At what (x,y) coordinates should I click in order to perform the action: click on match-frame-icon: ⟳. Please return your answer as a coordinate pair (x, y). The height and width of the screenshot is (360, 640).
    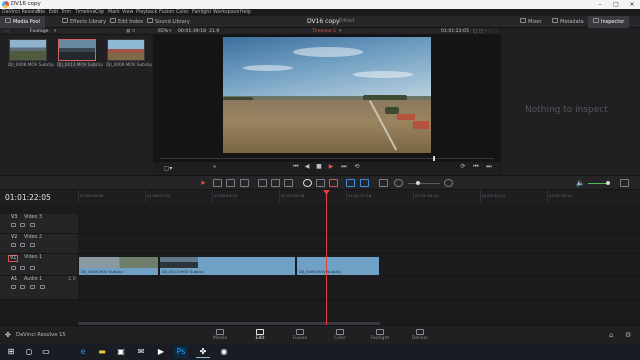
    Looking at the image, I should click on (463, 167).